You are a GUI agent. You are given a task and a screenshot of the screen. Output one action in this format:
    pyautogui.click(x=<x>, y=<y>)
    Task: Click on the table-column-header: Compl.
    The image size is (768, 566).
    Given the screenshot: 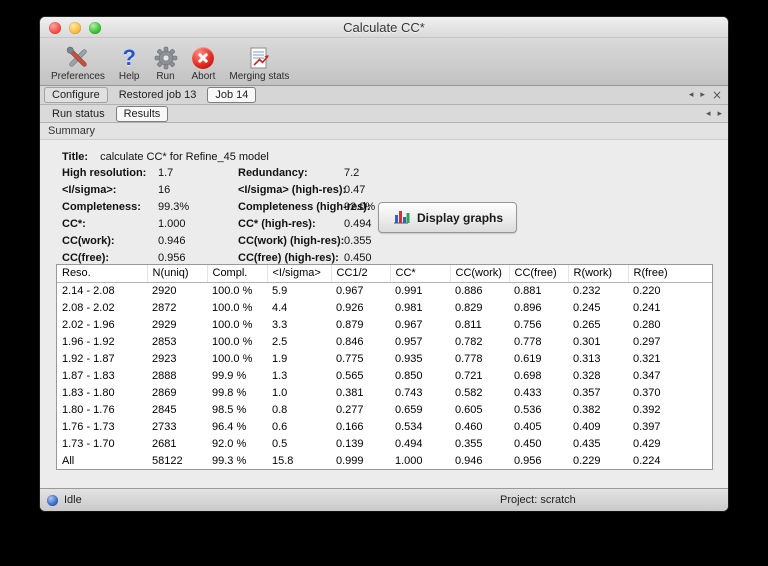 What is the action you would take?
    pyautogui.click(x=237, y=274)
    